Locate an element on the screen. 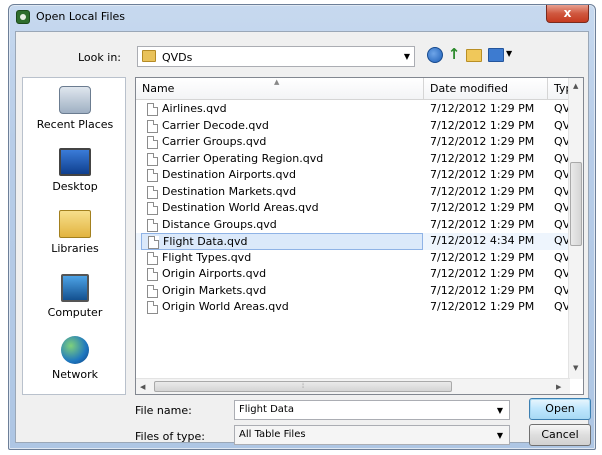 The height and width of the screenshot is (455, 602). horizontal-scroll-thumb: ⦙ is located at coordinates (303, 386).